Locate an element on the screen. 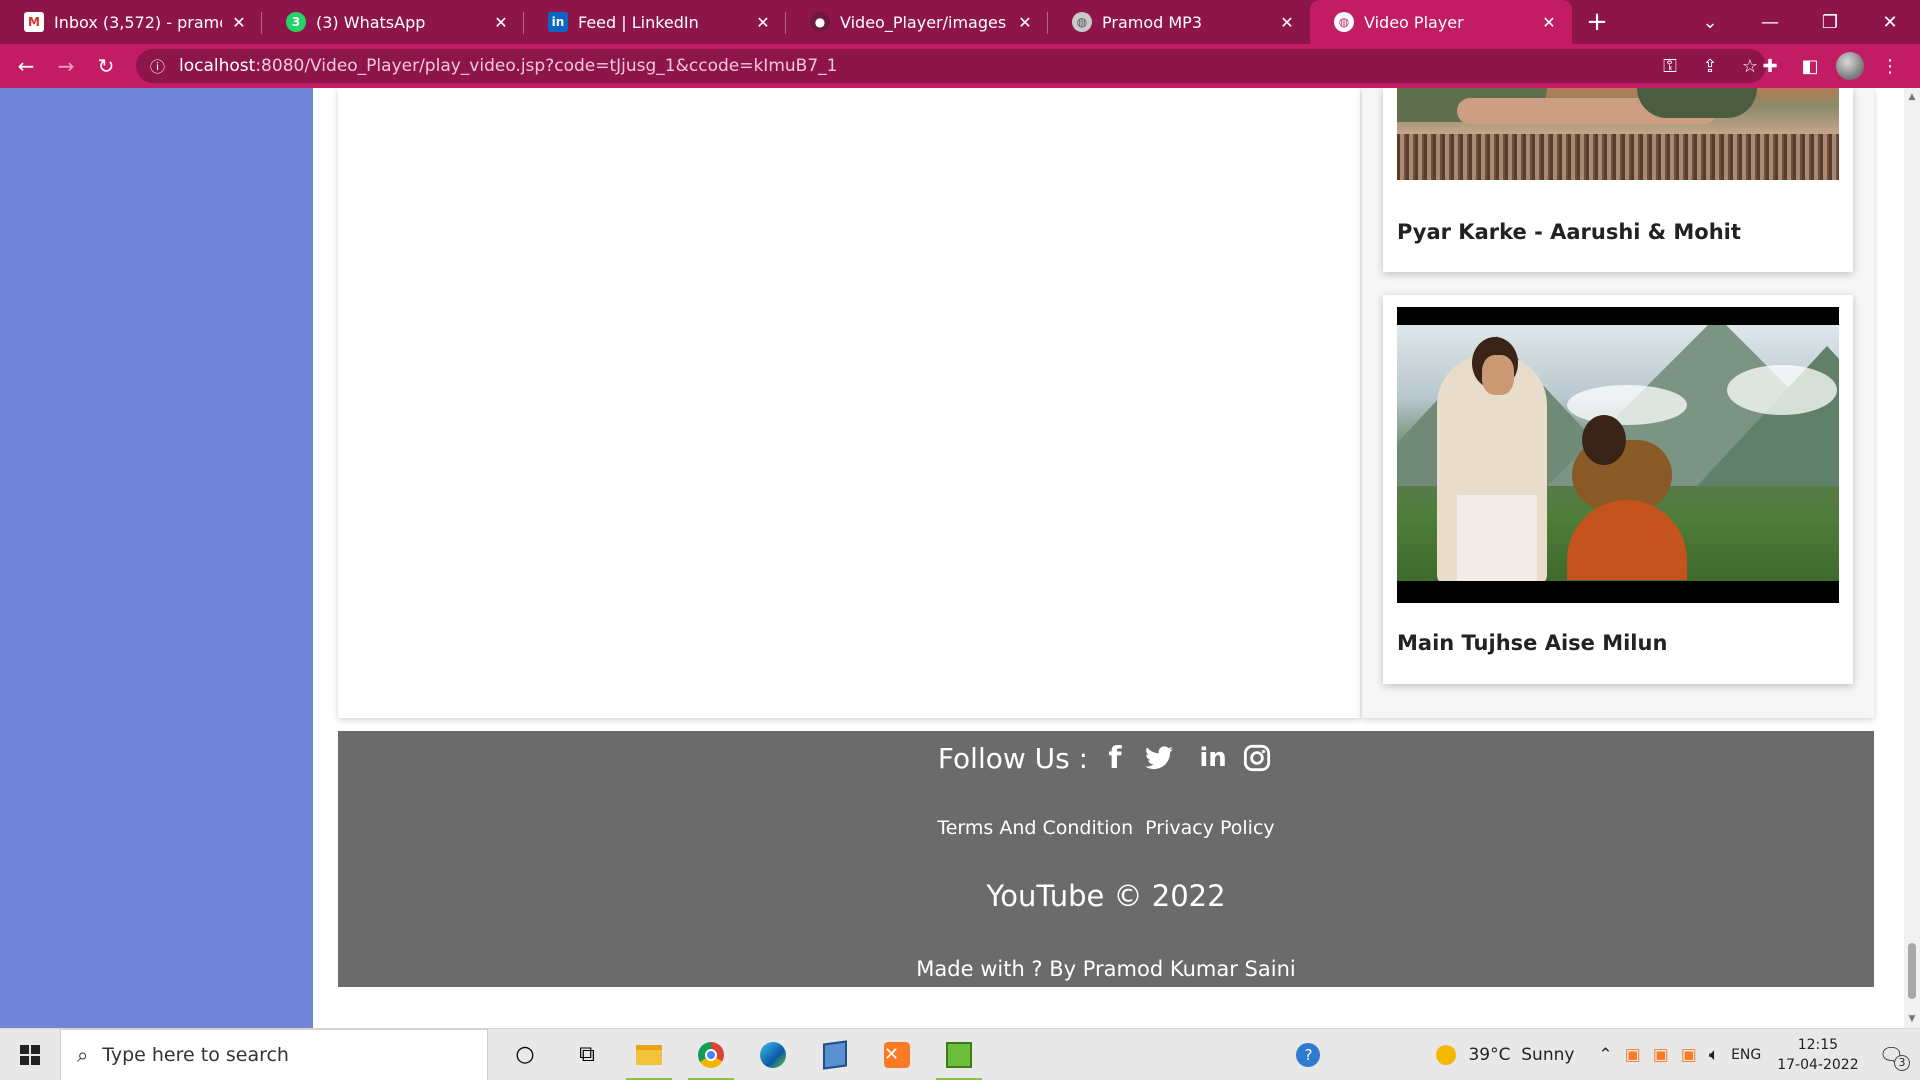  facebook-icon: f is located at coordinates (1115, 758).